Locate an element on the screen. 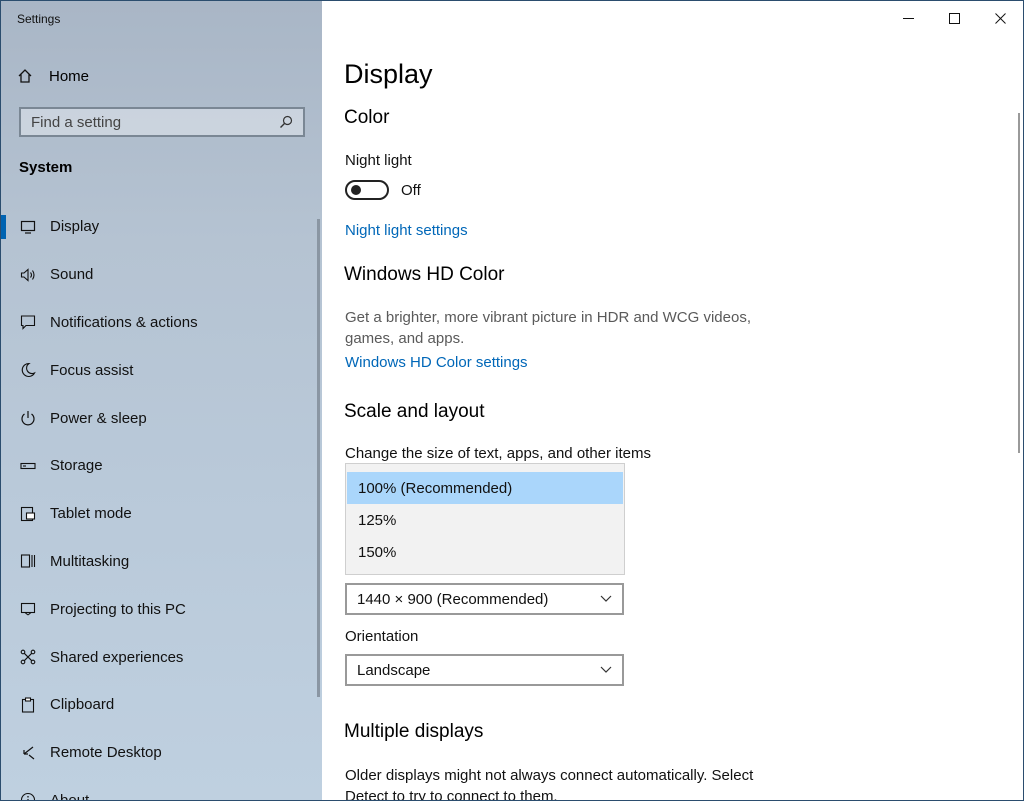  minimize-button is located at coordinates (908, 18).